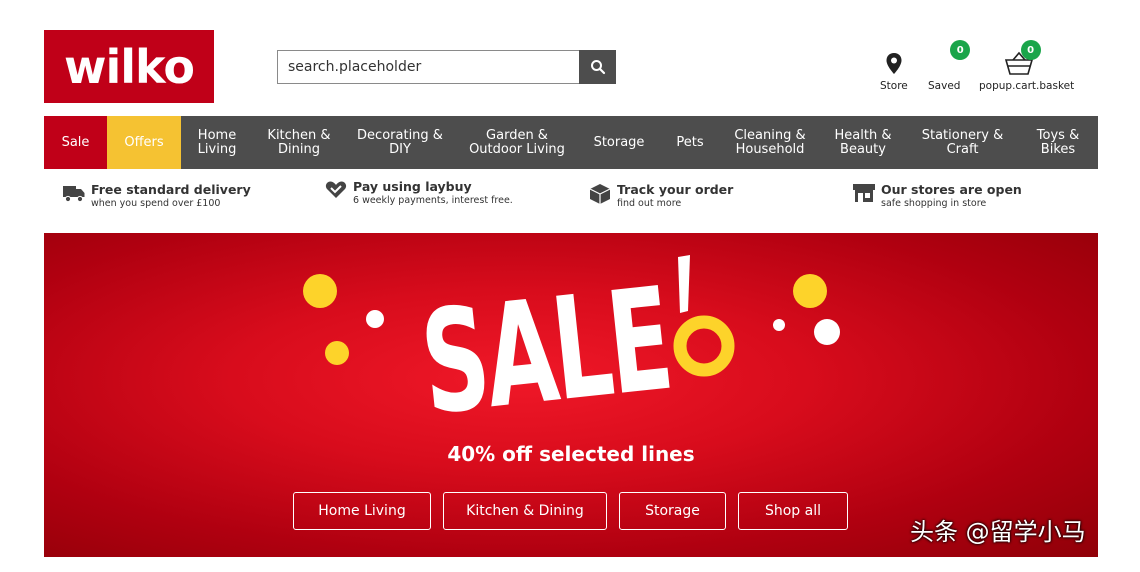 The image size is (1140, 572). I want to click on usp-stores-sub: safe shopping in store, so click(934, 203).